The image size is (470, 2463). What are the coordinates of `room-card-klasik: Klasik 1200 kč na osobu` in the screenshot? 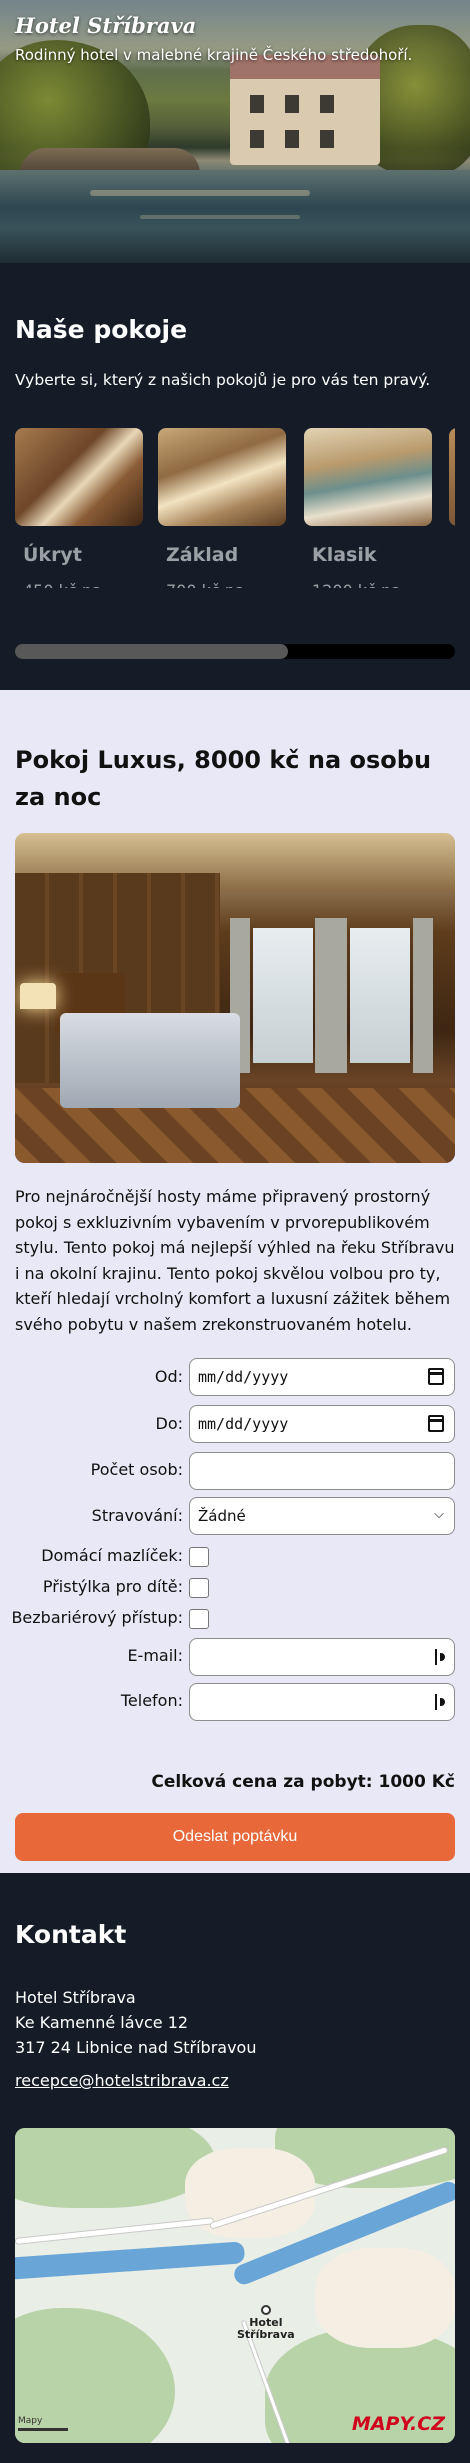 It's located at (368, 508).